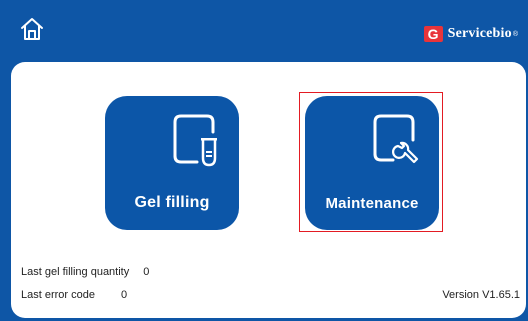  I want to click on brand-registered-mark: ®, so click(515, 34).